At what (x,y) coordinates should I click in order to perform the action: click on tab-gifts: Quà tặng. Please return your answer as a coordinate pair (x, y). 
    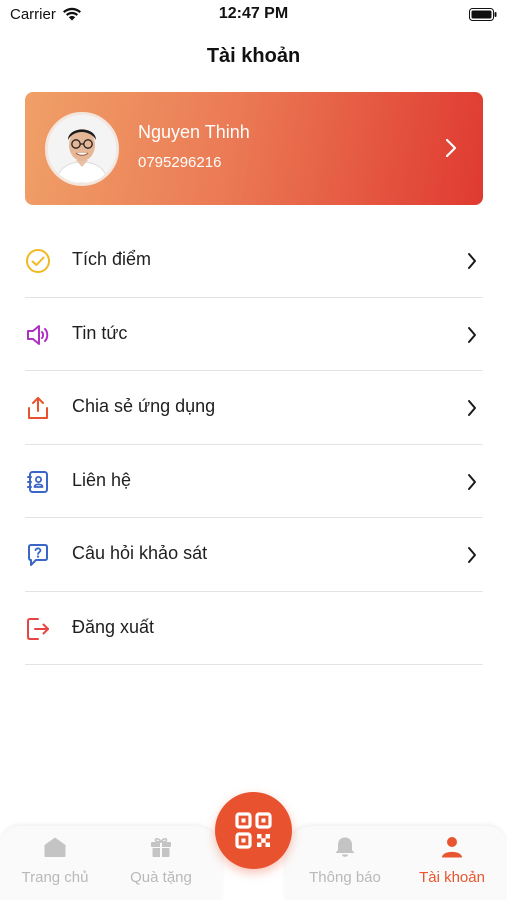
    Looking at the image, I should click on (161, 861).